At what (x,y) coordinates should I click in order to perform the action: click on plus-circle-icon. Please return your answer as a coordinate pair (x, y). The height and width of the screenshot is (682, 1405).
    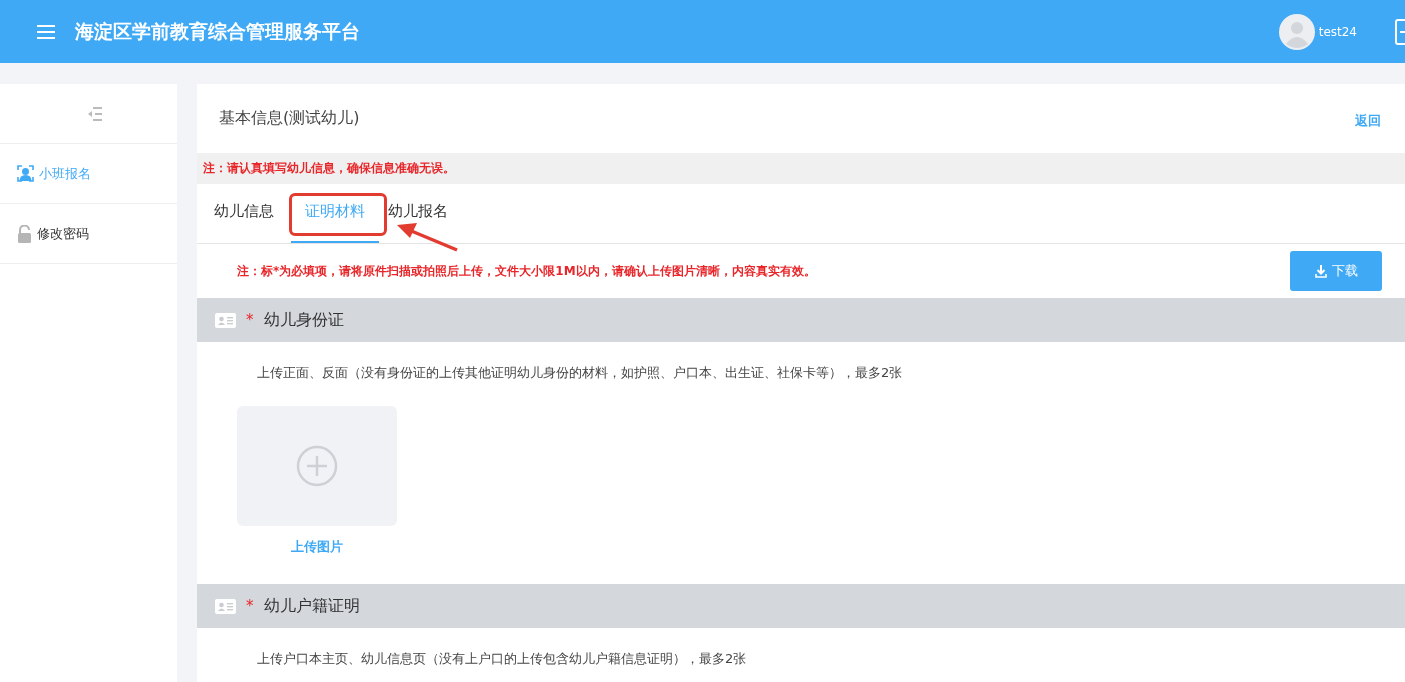
    Looking at the image, I should click on (317, 466).